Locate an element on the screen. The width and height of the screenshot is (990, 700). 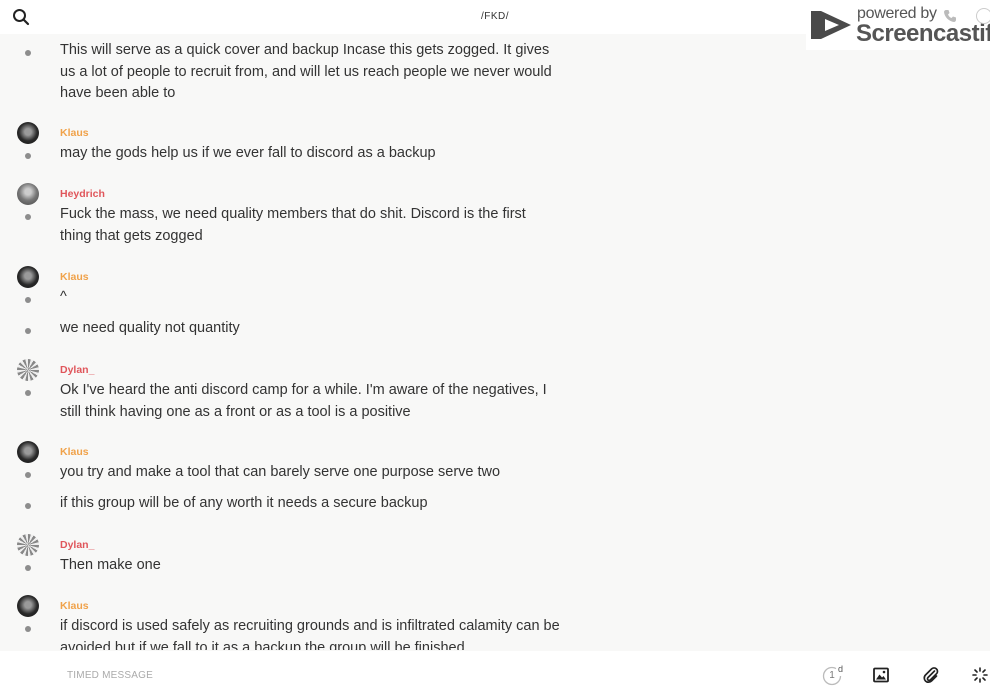
message-text: we need quality not quantity is located at coordinates (150, 328).